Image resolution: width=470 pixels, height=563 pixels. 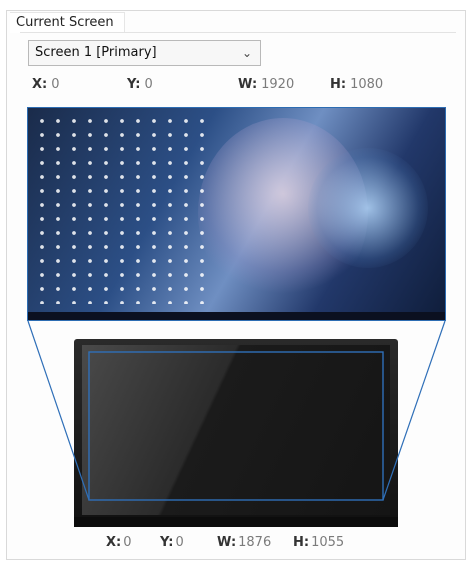 I want to click on mapping-h: H: 1055, so click(x=318, y=542).